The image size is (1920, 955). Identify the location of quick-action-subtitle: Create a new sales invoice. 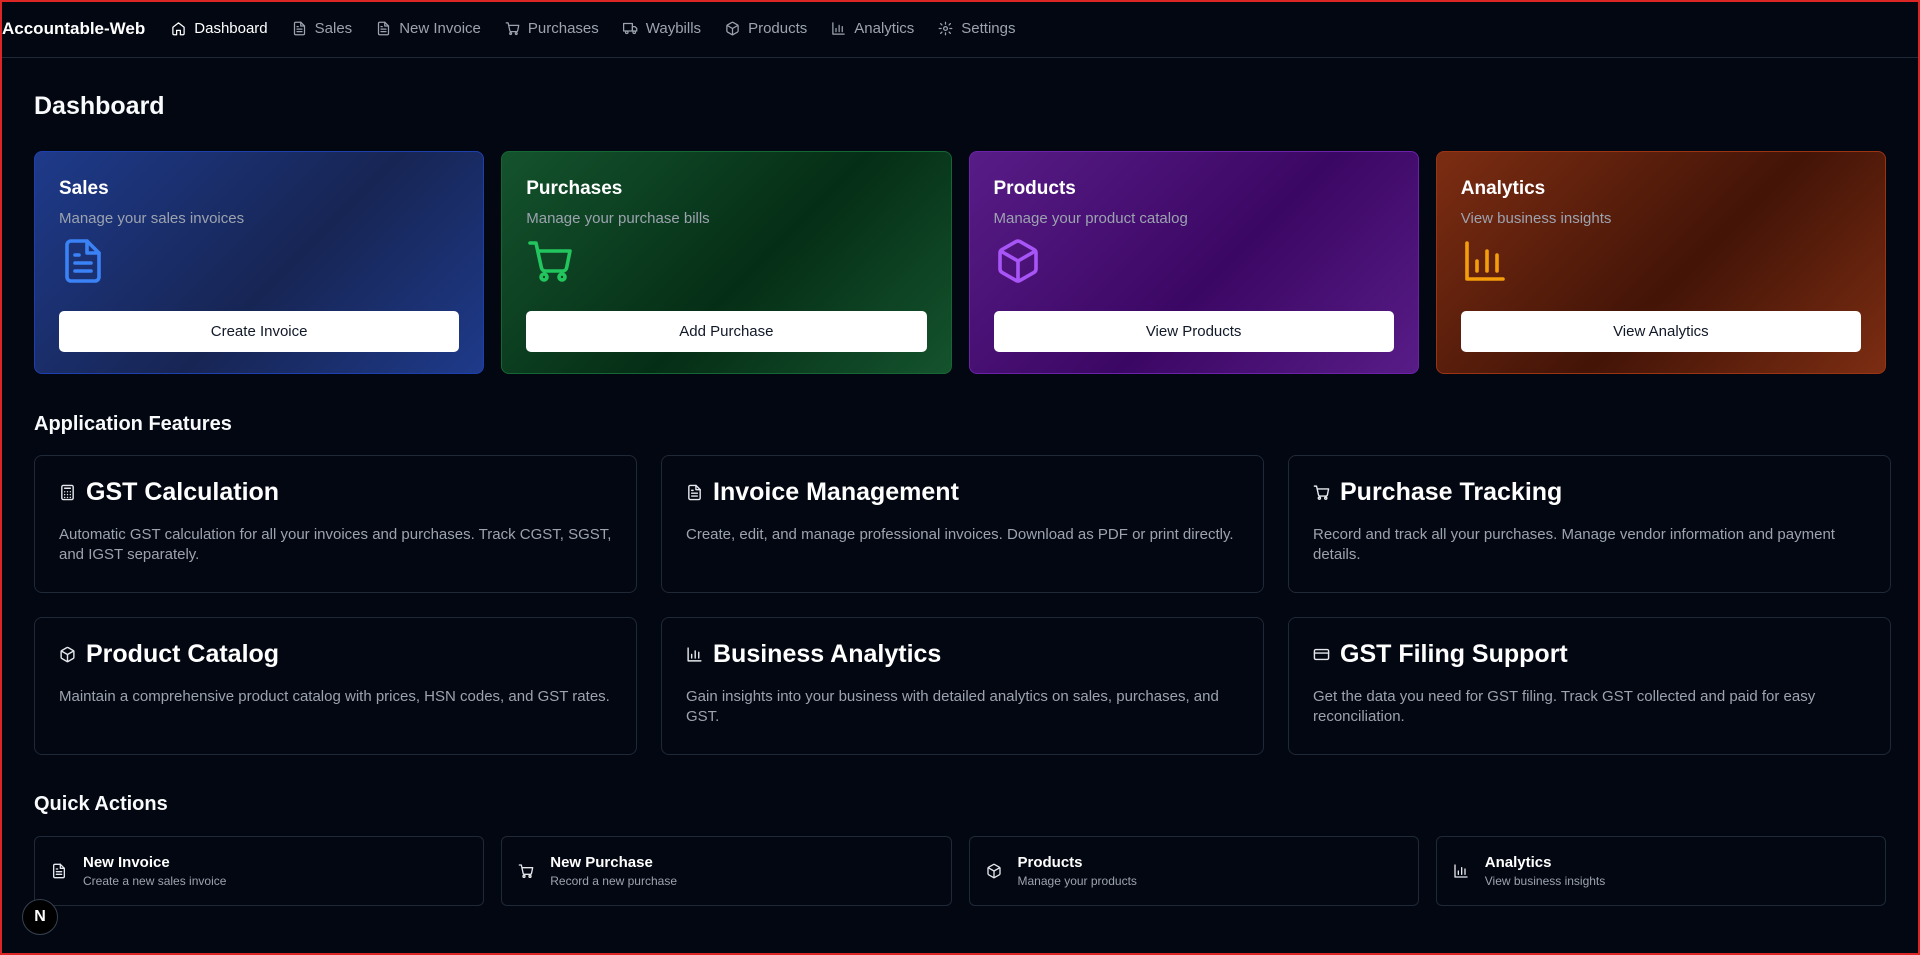
(155, 881).